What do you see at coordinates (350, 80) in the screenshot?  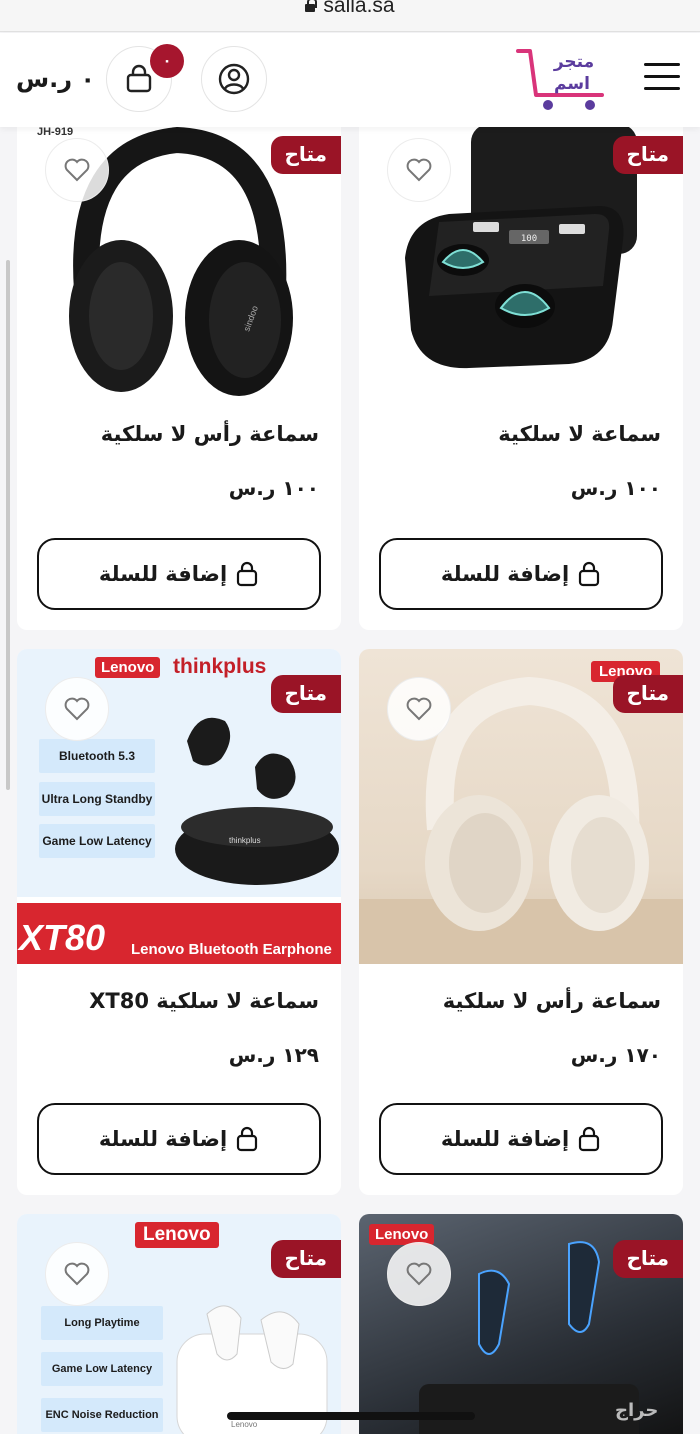 I see `store-header: ٠ ر.س متجر اسم` at bounding box center [350, 80].